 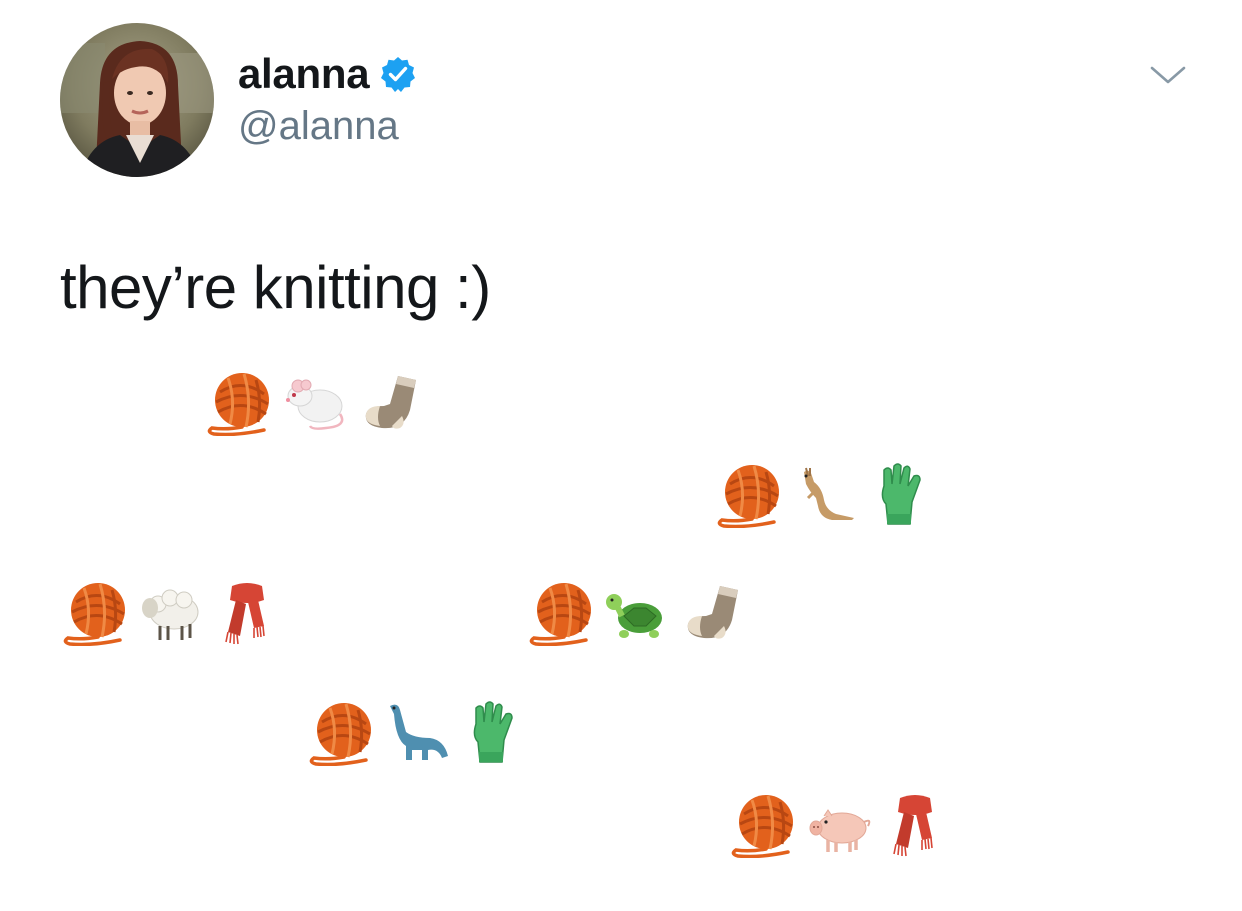 What do you see at coordinates (318, 126) in the screenshot?
I see `user-handle: @alanna` at bounding box center [318, 126].